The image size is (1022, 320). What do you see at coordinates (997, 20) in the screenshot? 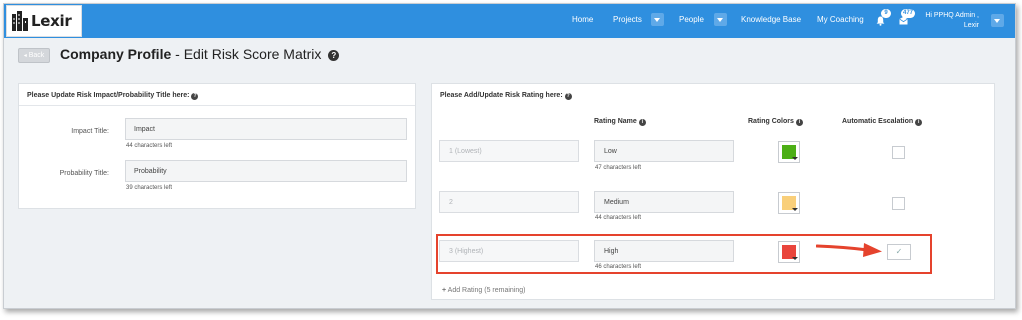
I see `user-dropdown-button` at bounding box center [997, 20].